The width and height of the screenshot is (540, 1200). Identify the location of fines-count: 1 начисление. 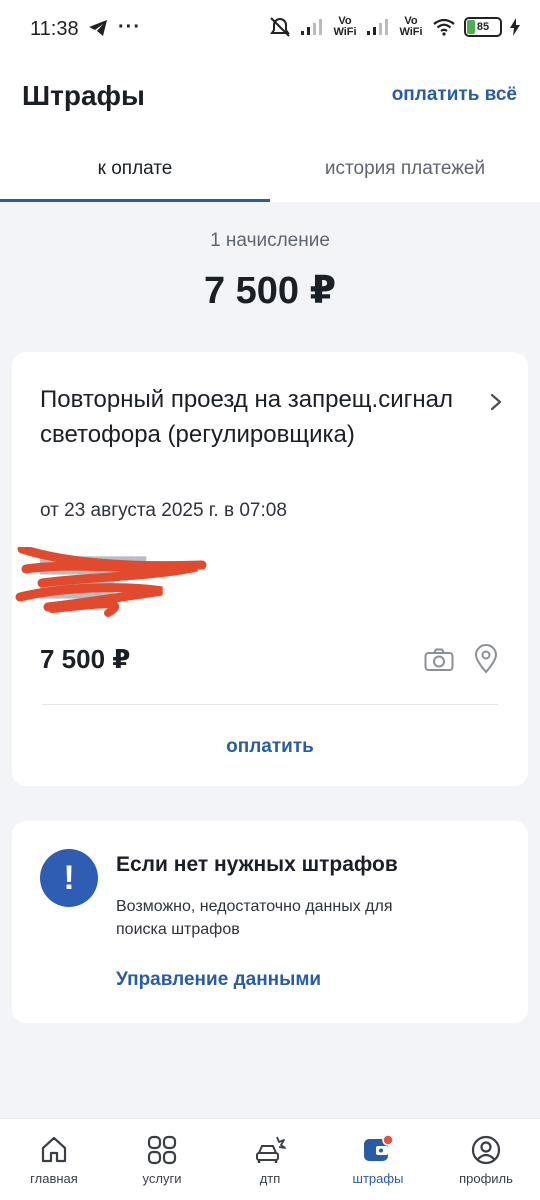
(270, 240).